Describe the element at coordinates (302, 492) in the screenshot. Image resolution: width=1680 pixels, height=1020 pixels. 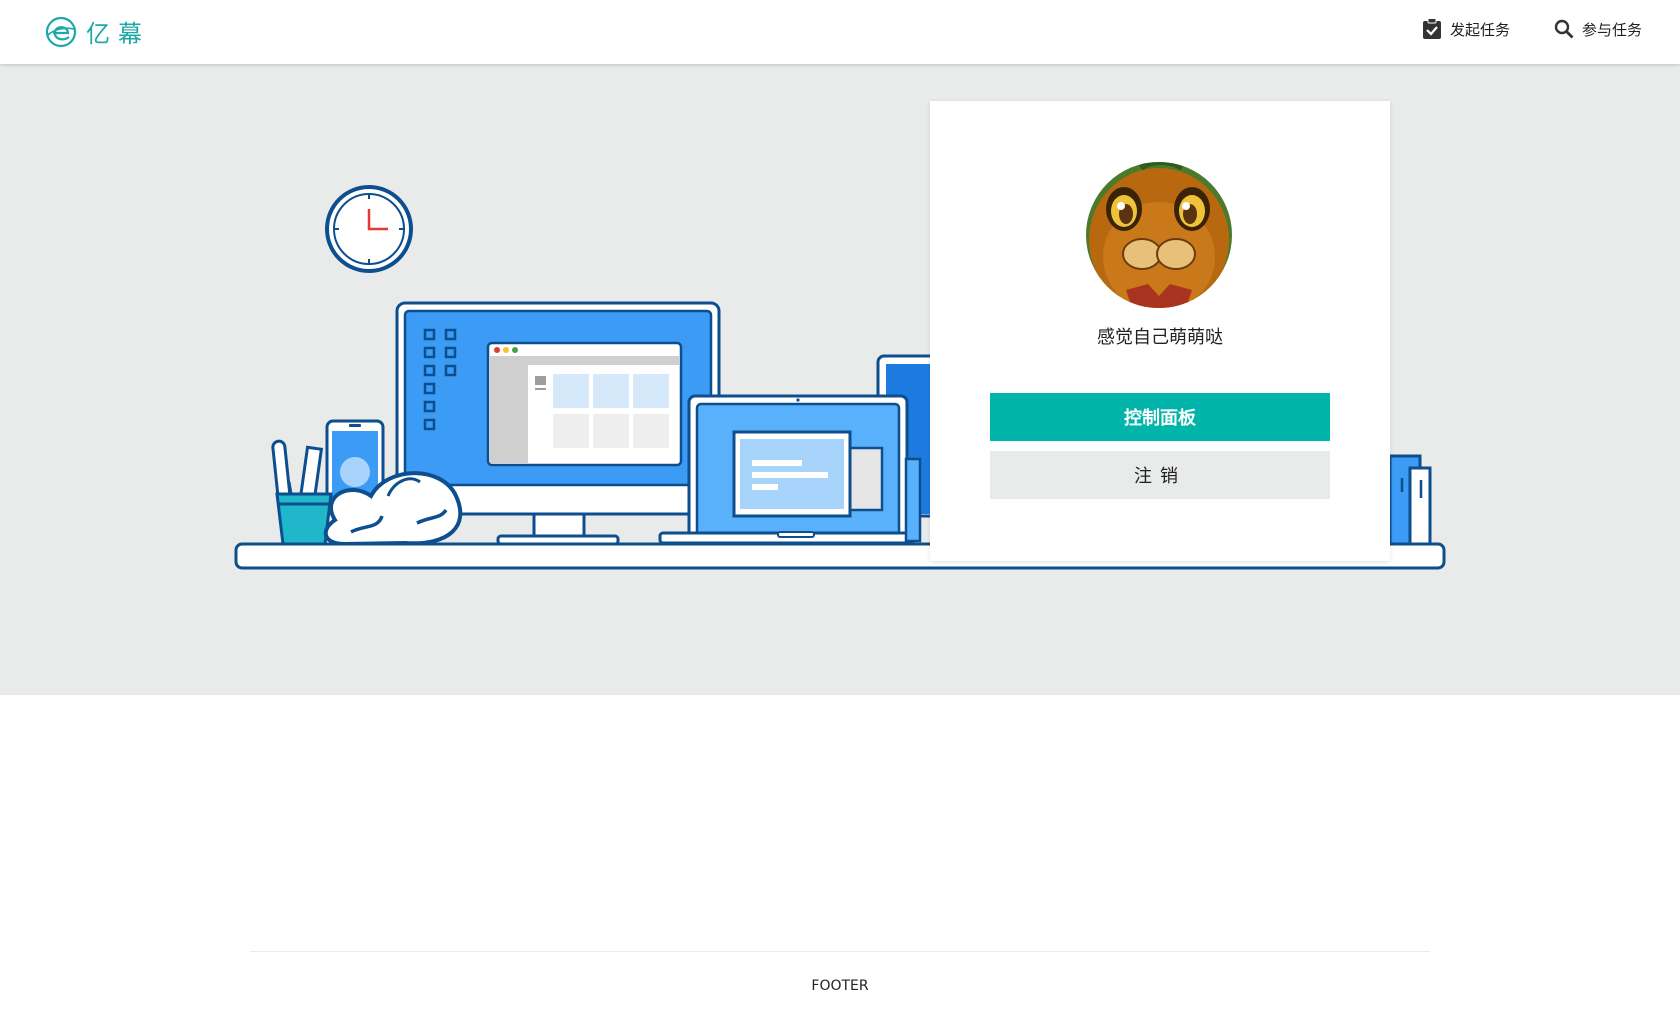
I see `pencil-cup` at that location.